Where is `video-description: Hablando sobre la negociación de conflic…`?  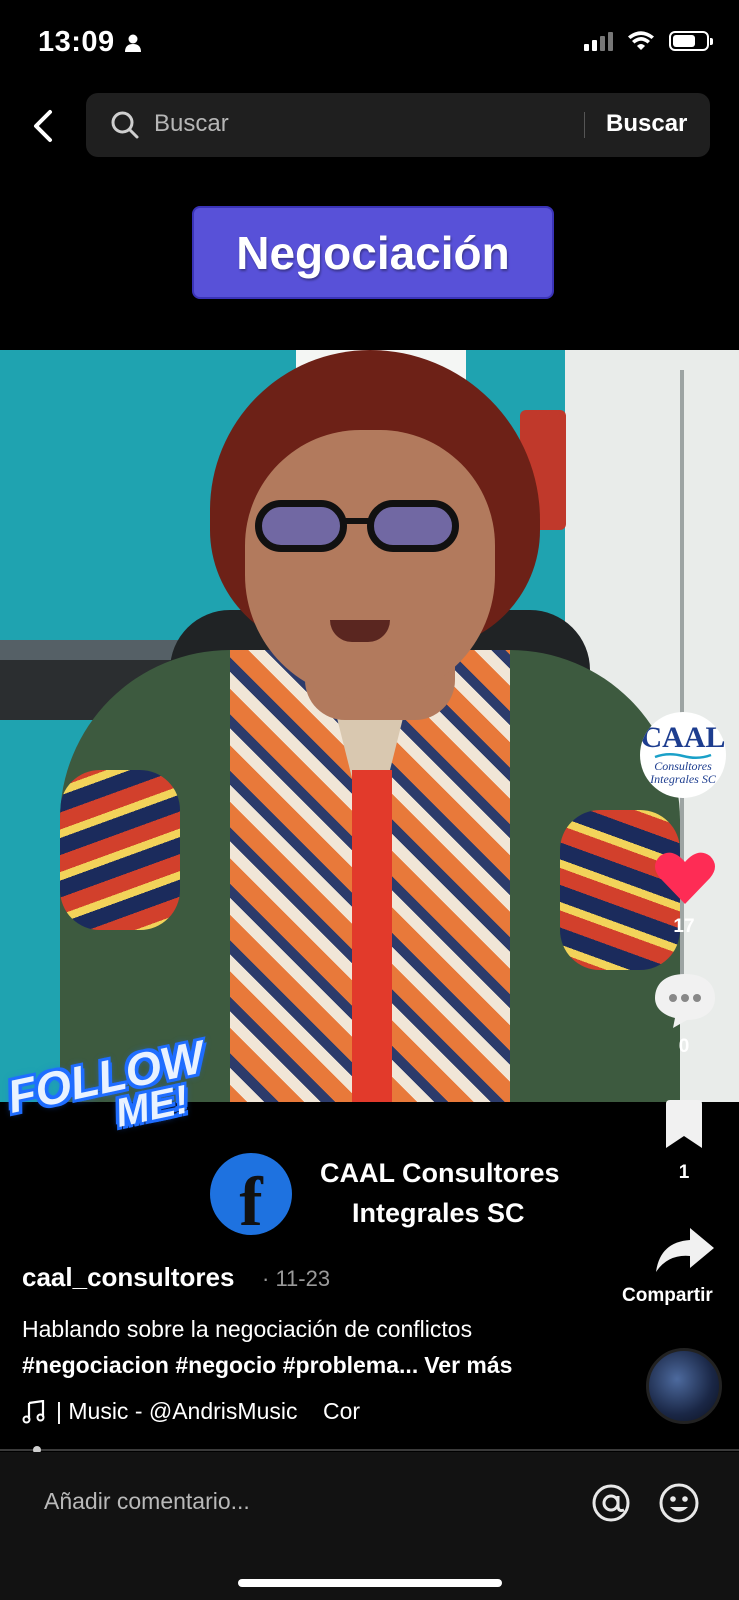
video-description: Hablando sobre la negociación de conflic… is located at coordinates (247, 1329).